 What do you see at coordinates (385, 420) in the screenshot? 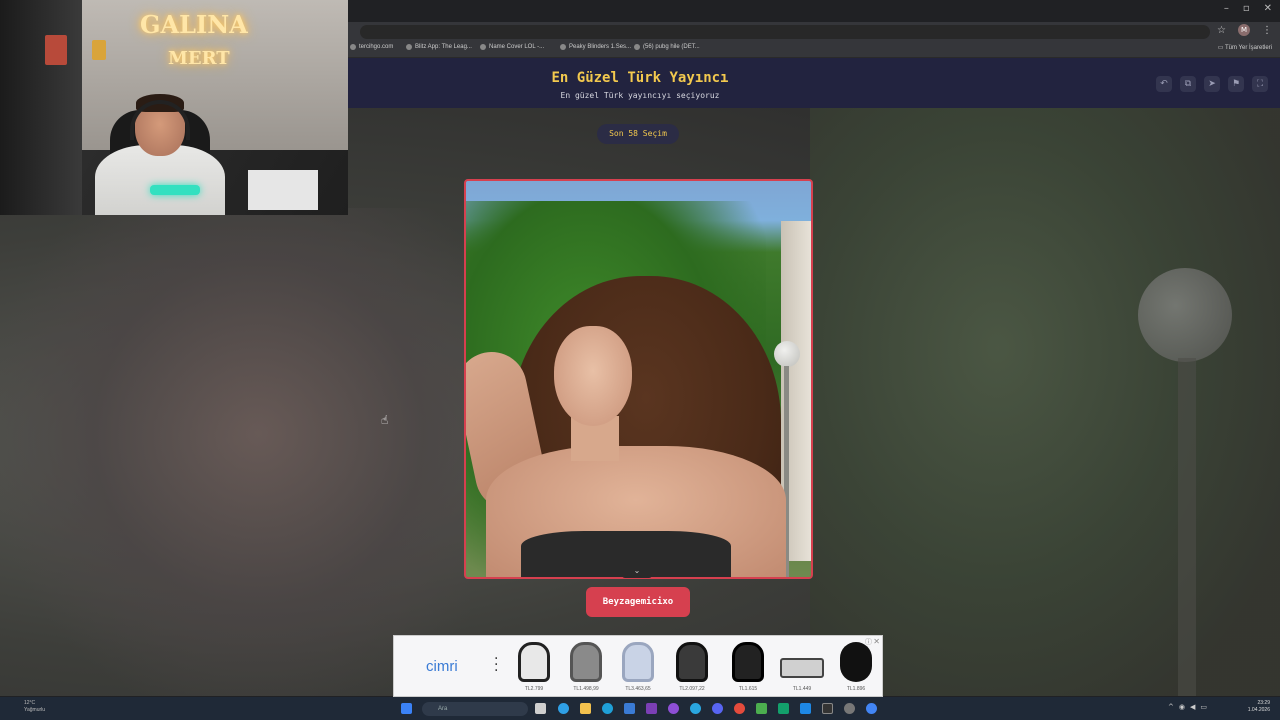
I see `hand-cursor-icon: ☝` at bounding box center [385, 420].